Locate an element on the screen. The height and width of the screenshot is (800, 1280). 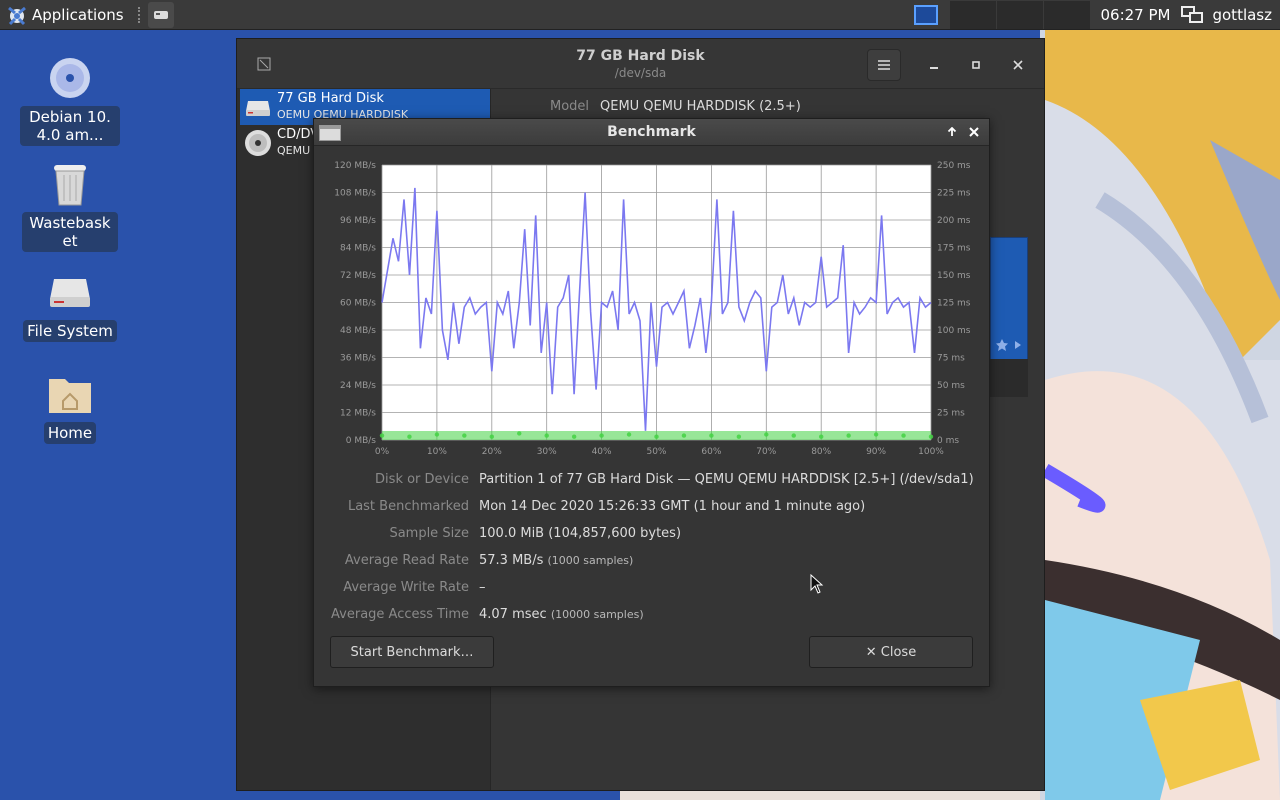
y-right-tick-label: 225 ms is located at coordinates (954, 194).